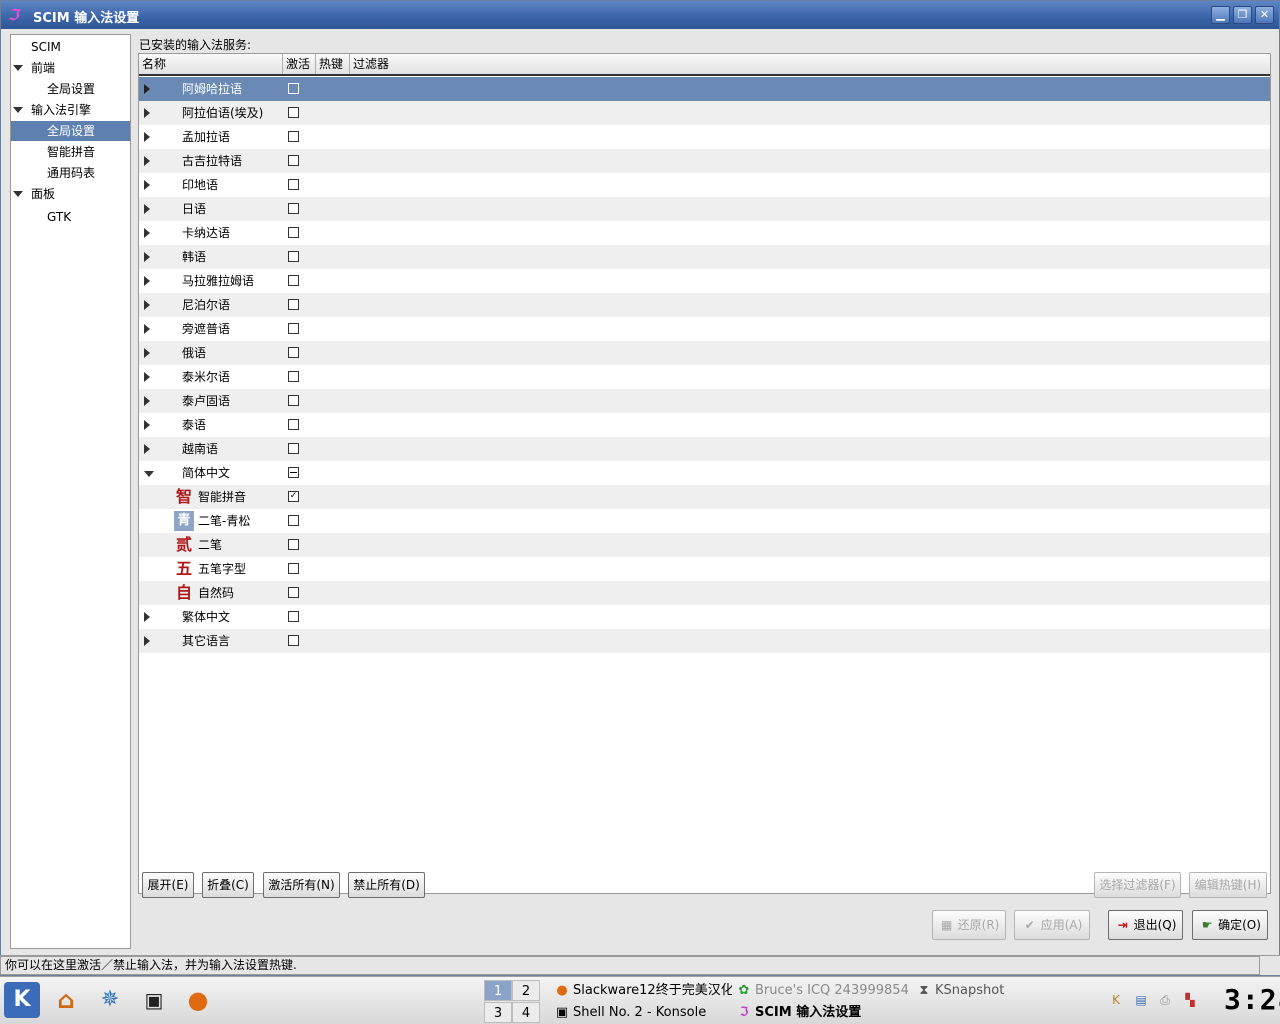  Describe the element at coordinates (704, 401) in the screenshot. I see `list-item: 泰卢固语` at that location.